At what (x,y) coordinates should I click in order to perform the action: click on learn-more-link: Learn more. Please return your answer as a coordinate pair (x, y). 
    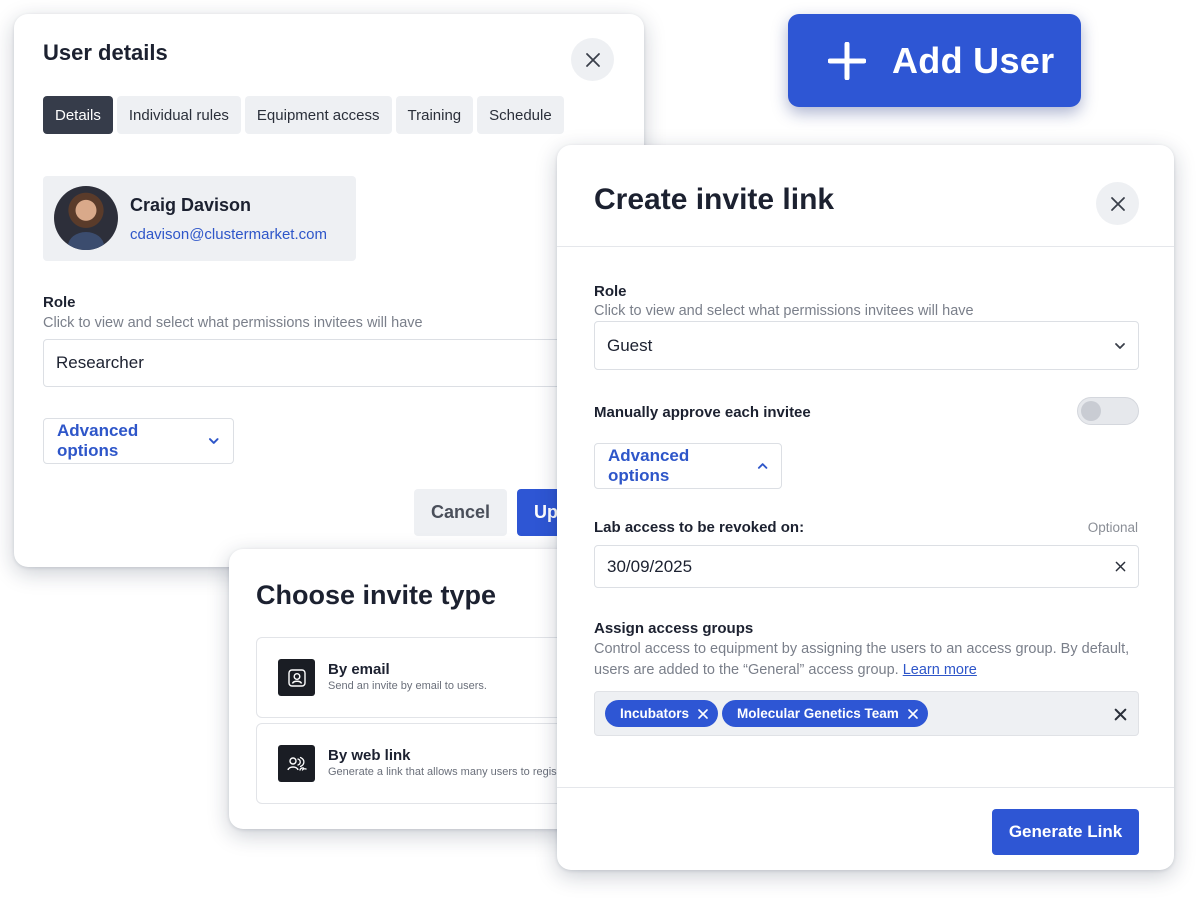
    Looking at the image, I should click on (940, 670).